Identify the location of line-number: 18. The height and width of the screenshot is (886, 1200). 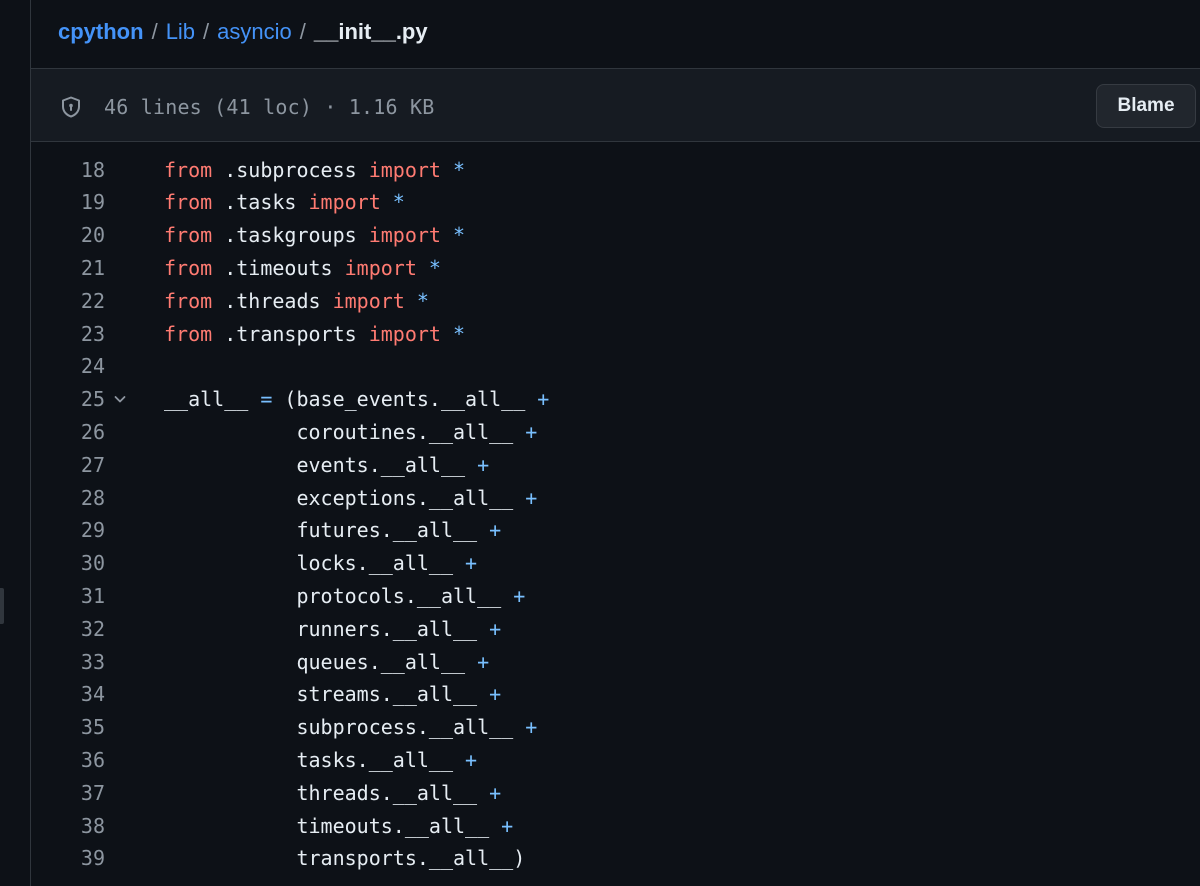
(68, 170).